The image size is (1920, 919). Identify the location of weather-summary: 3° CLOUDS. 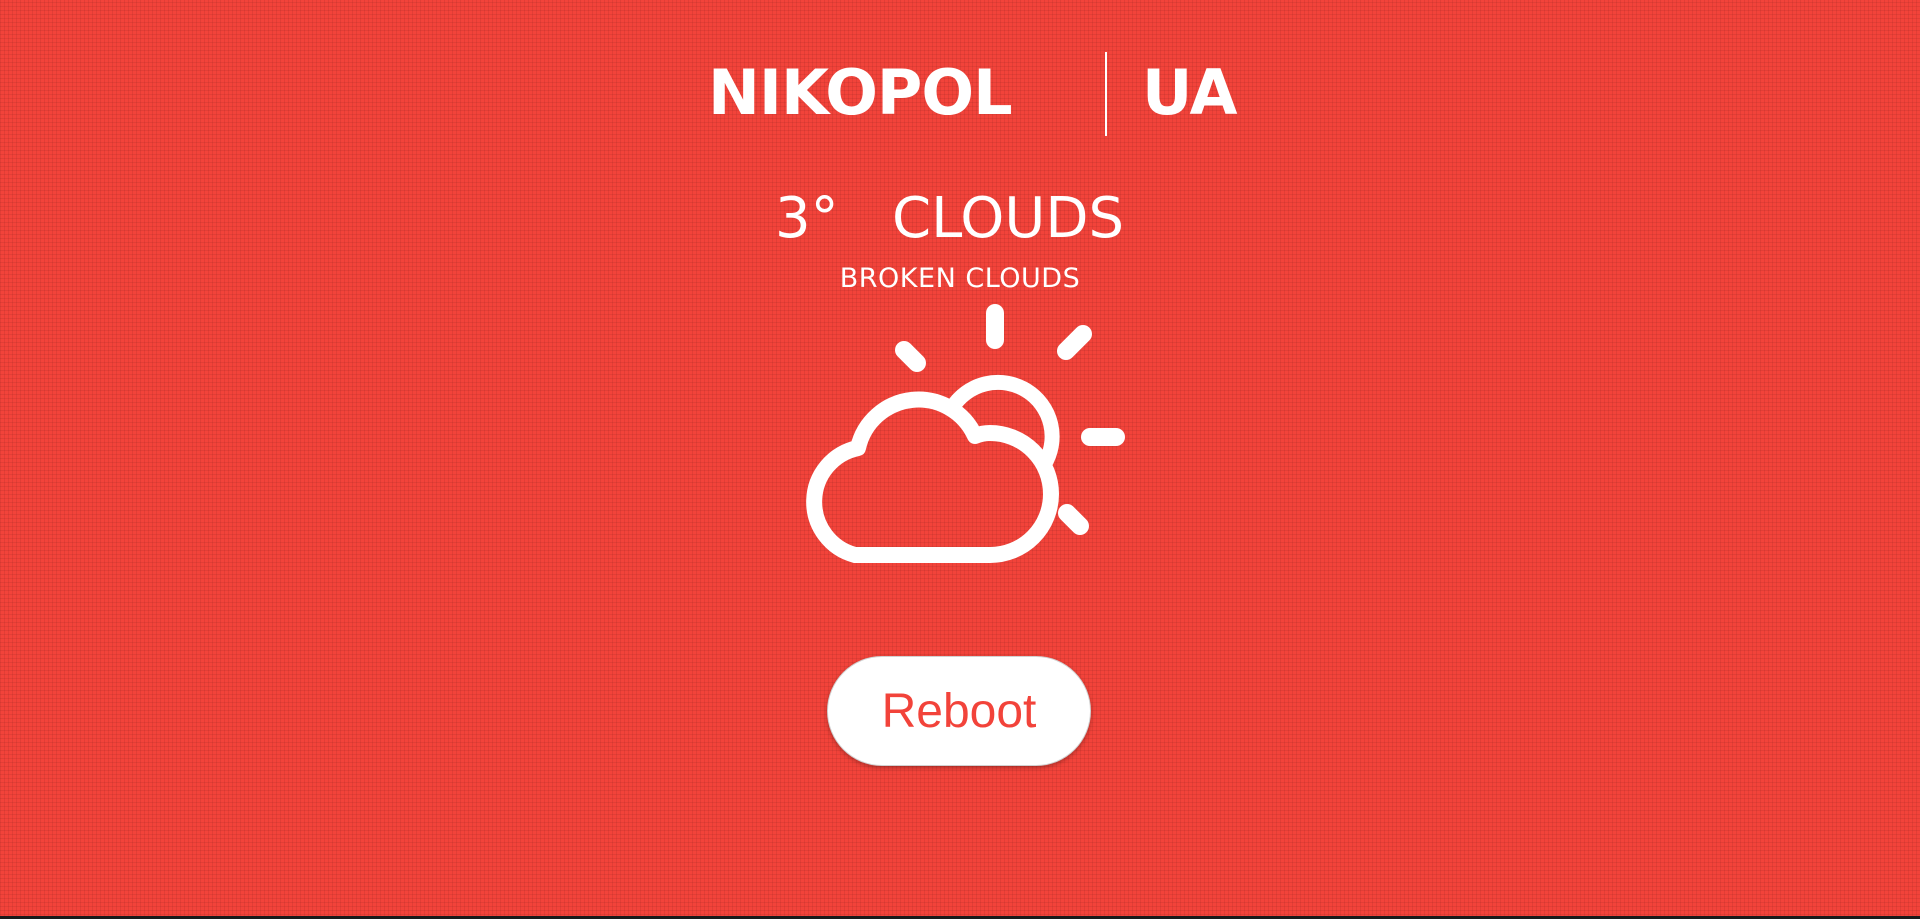
(960, 219).